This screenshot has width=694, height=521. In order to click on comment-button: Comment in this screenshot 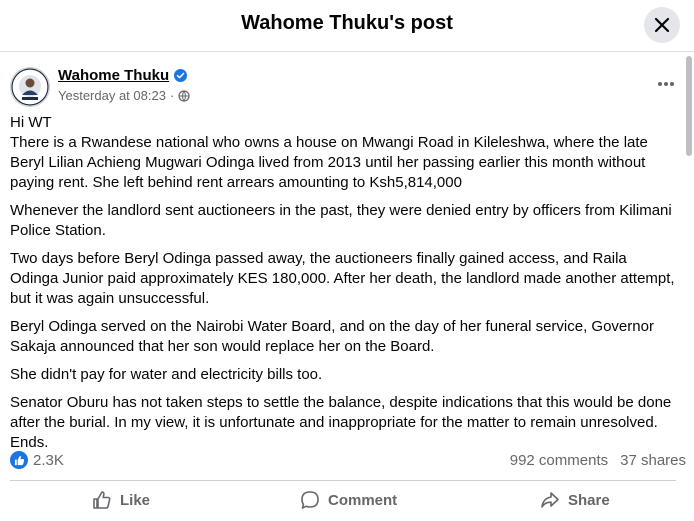, I will do `click(348, 500)`.